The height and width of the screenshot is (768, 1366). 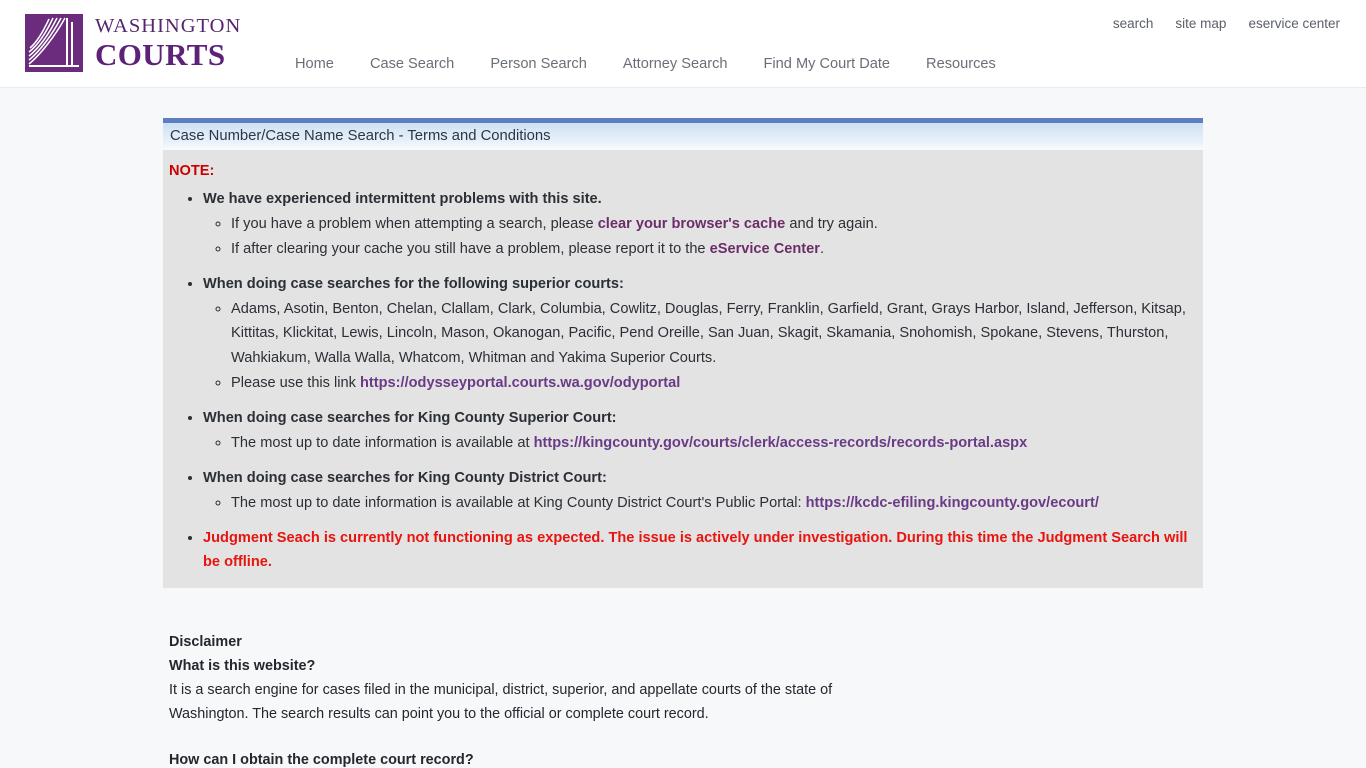 I want to click on brand-wordmark: WASHINGTON COURTS, so click(x=168, y=43).